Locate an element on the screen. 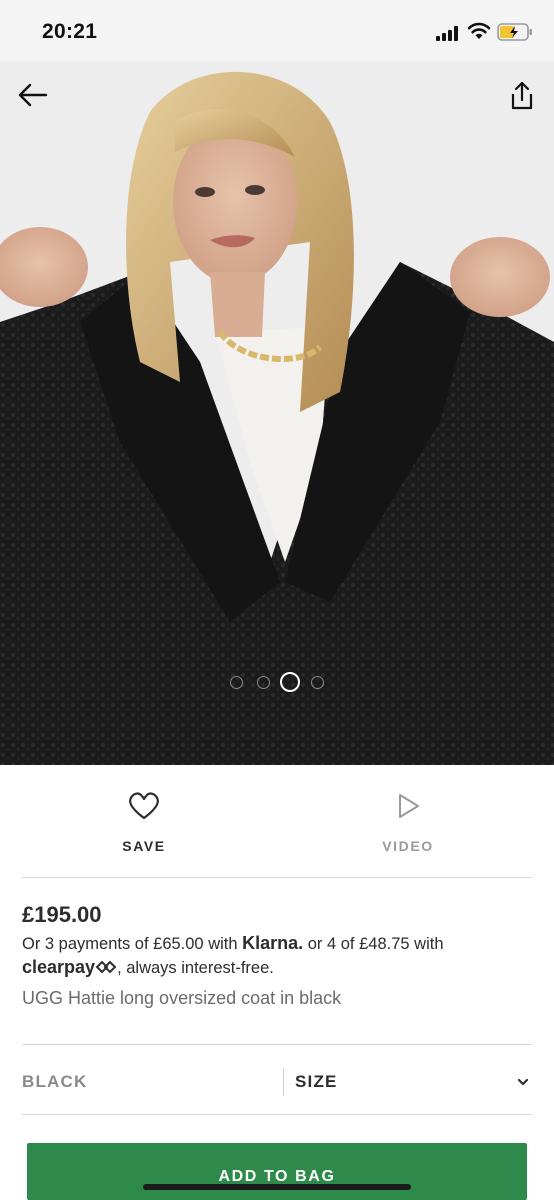  installments-suffix: , always interest-free. is located at coordinates (195, 968).